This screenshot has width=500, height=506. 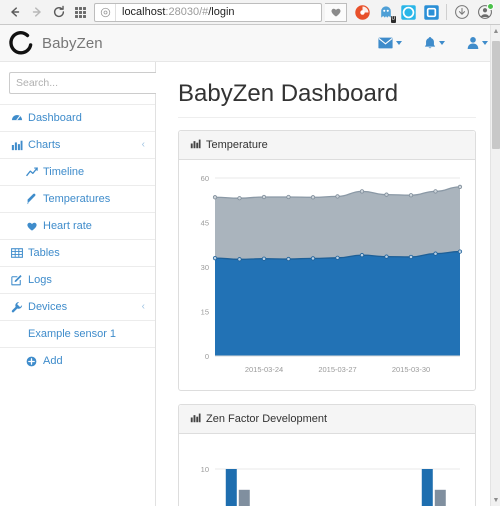 What do you see at coordinates (205, 312) in the screenshot?
I see `svg-text: 15` at bounding box center [205, 312].